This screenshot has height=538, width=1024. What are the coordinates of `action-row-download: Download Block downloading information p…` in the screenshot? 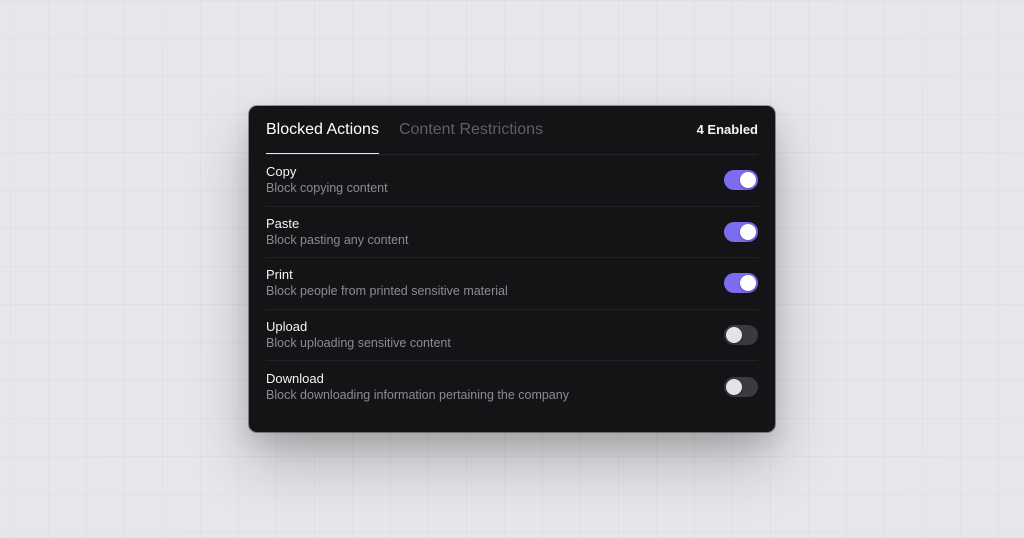 It's located at (512, 387).